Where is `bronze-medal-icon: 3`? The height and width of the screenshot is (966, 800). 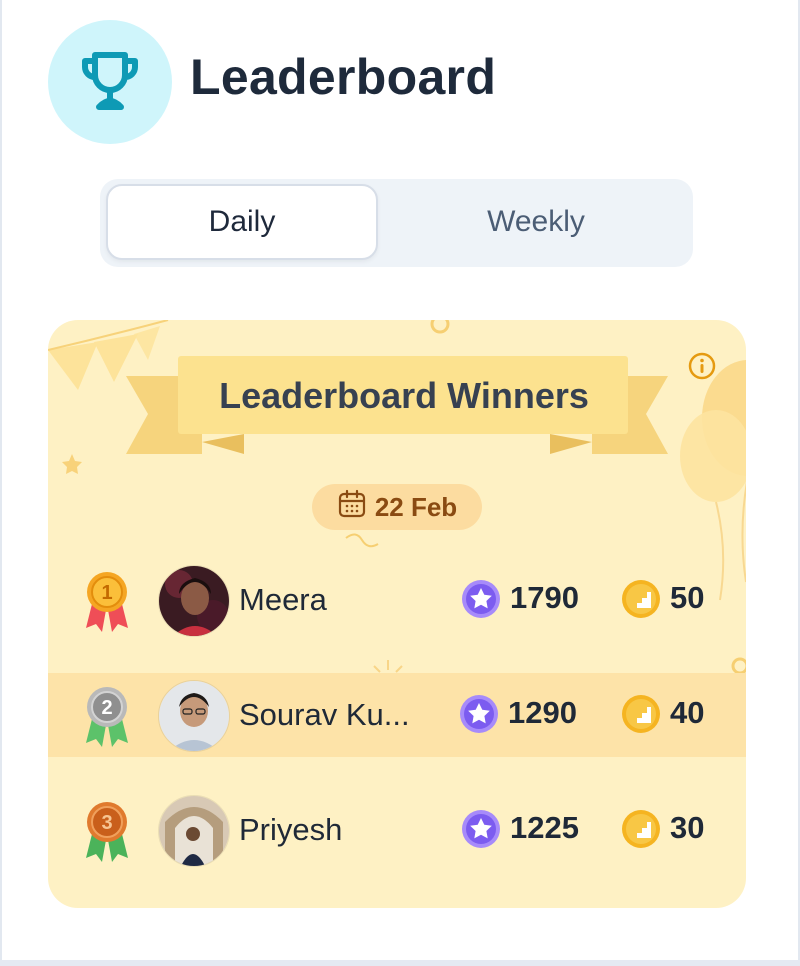 bronze-medal-icon: 3 is located at coordinates (107, 831).